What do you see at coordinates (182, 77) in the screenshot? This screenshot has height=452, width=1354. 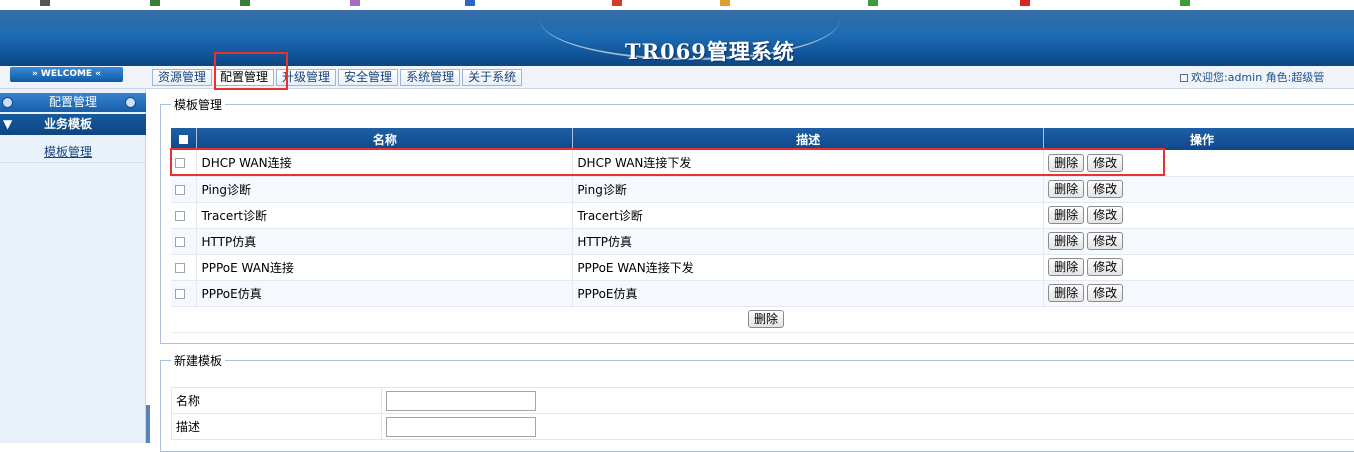 I see `tab-resource: 资源管理` at bounding box center [182, 77].